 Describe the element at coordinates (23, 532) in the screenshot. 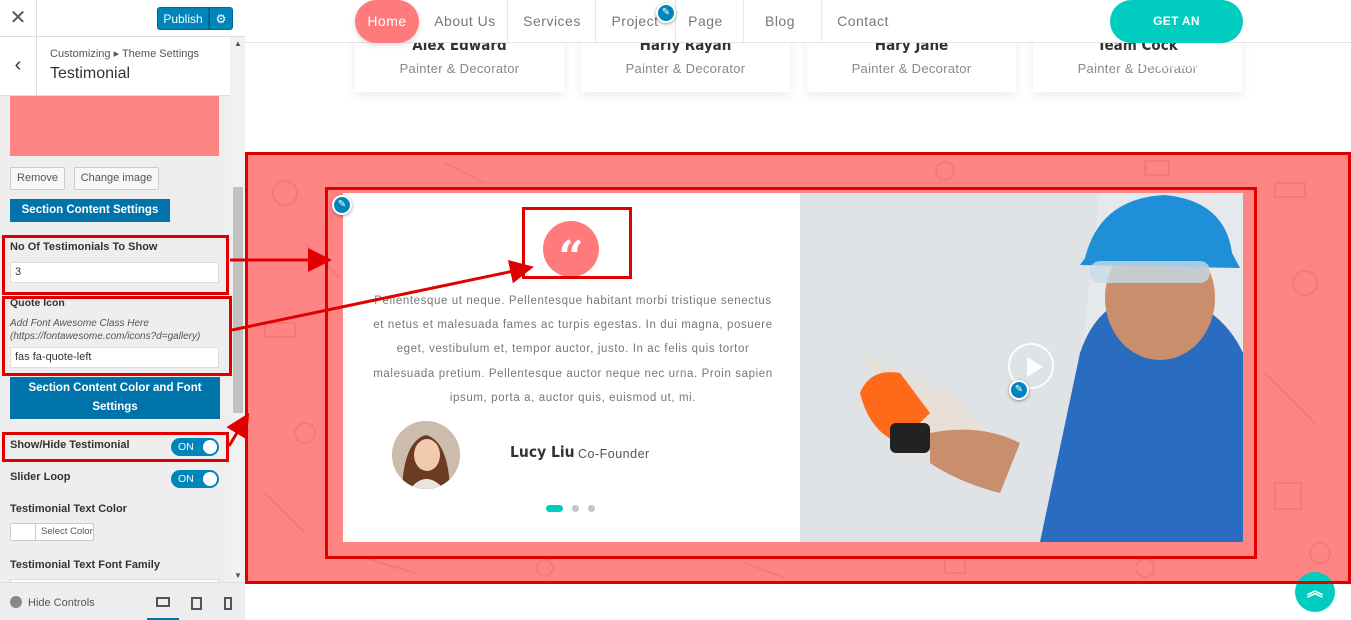

I see `color-chip` at that location.